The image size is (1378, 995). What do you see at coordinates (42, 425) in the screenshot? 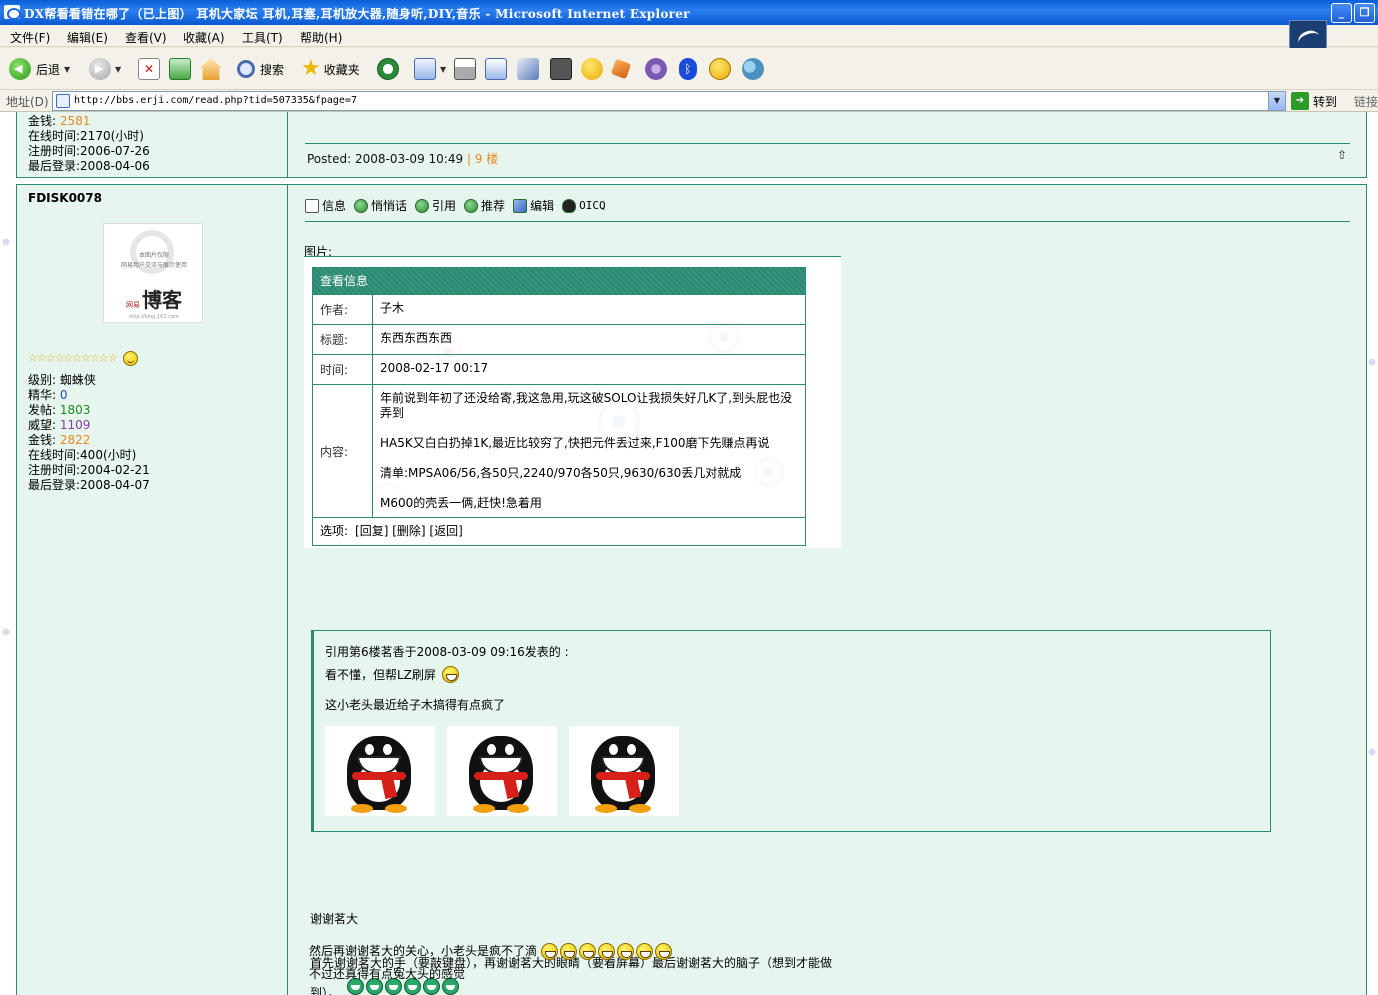
I see `prestige-label: 威望:` at bounding box center [42, 425].